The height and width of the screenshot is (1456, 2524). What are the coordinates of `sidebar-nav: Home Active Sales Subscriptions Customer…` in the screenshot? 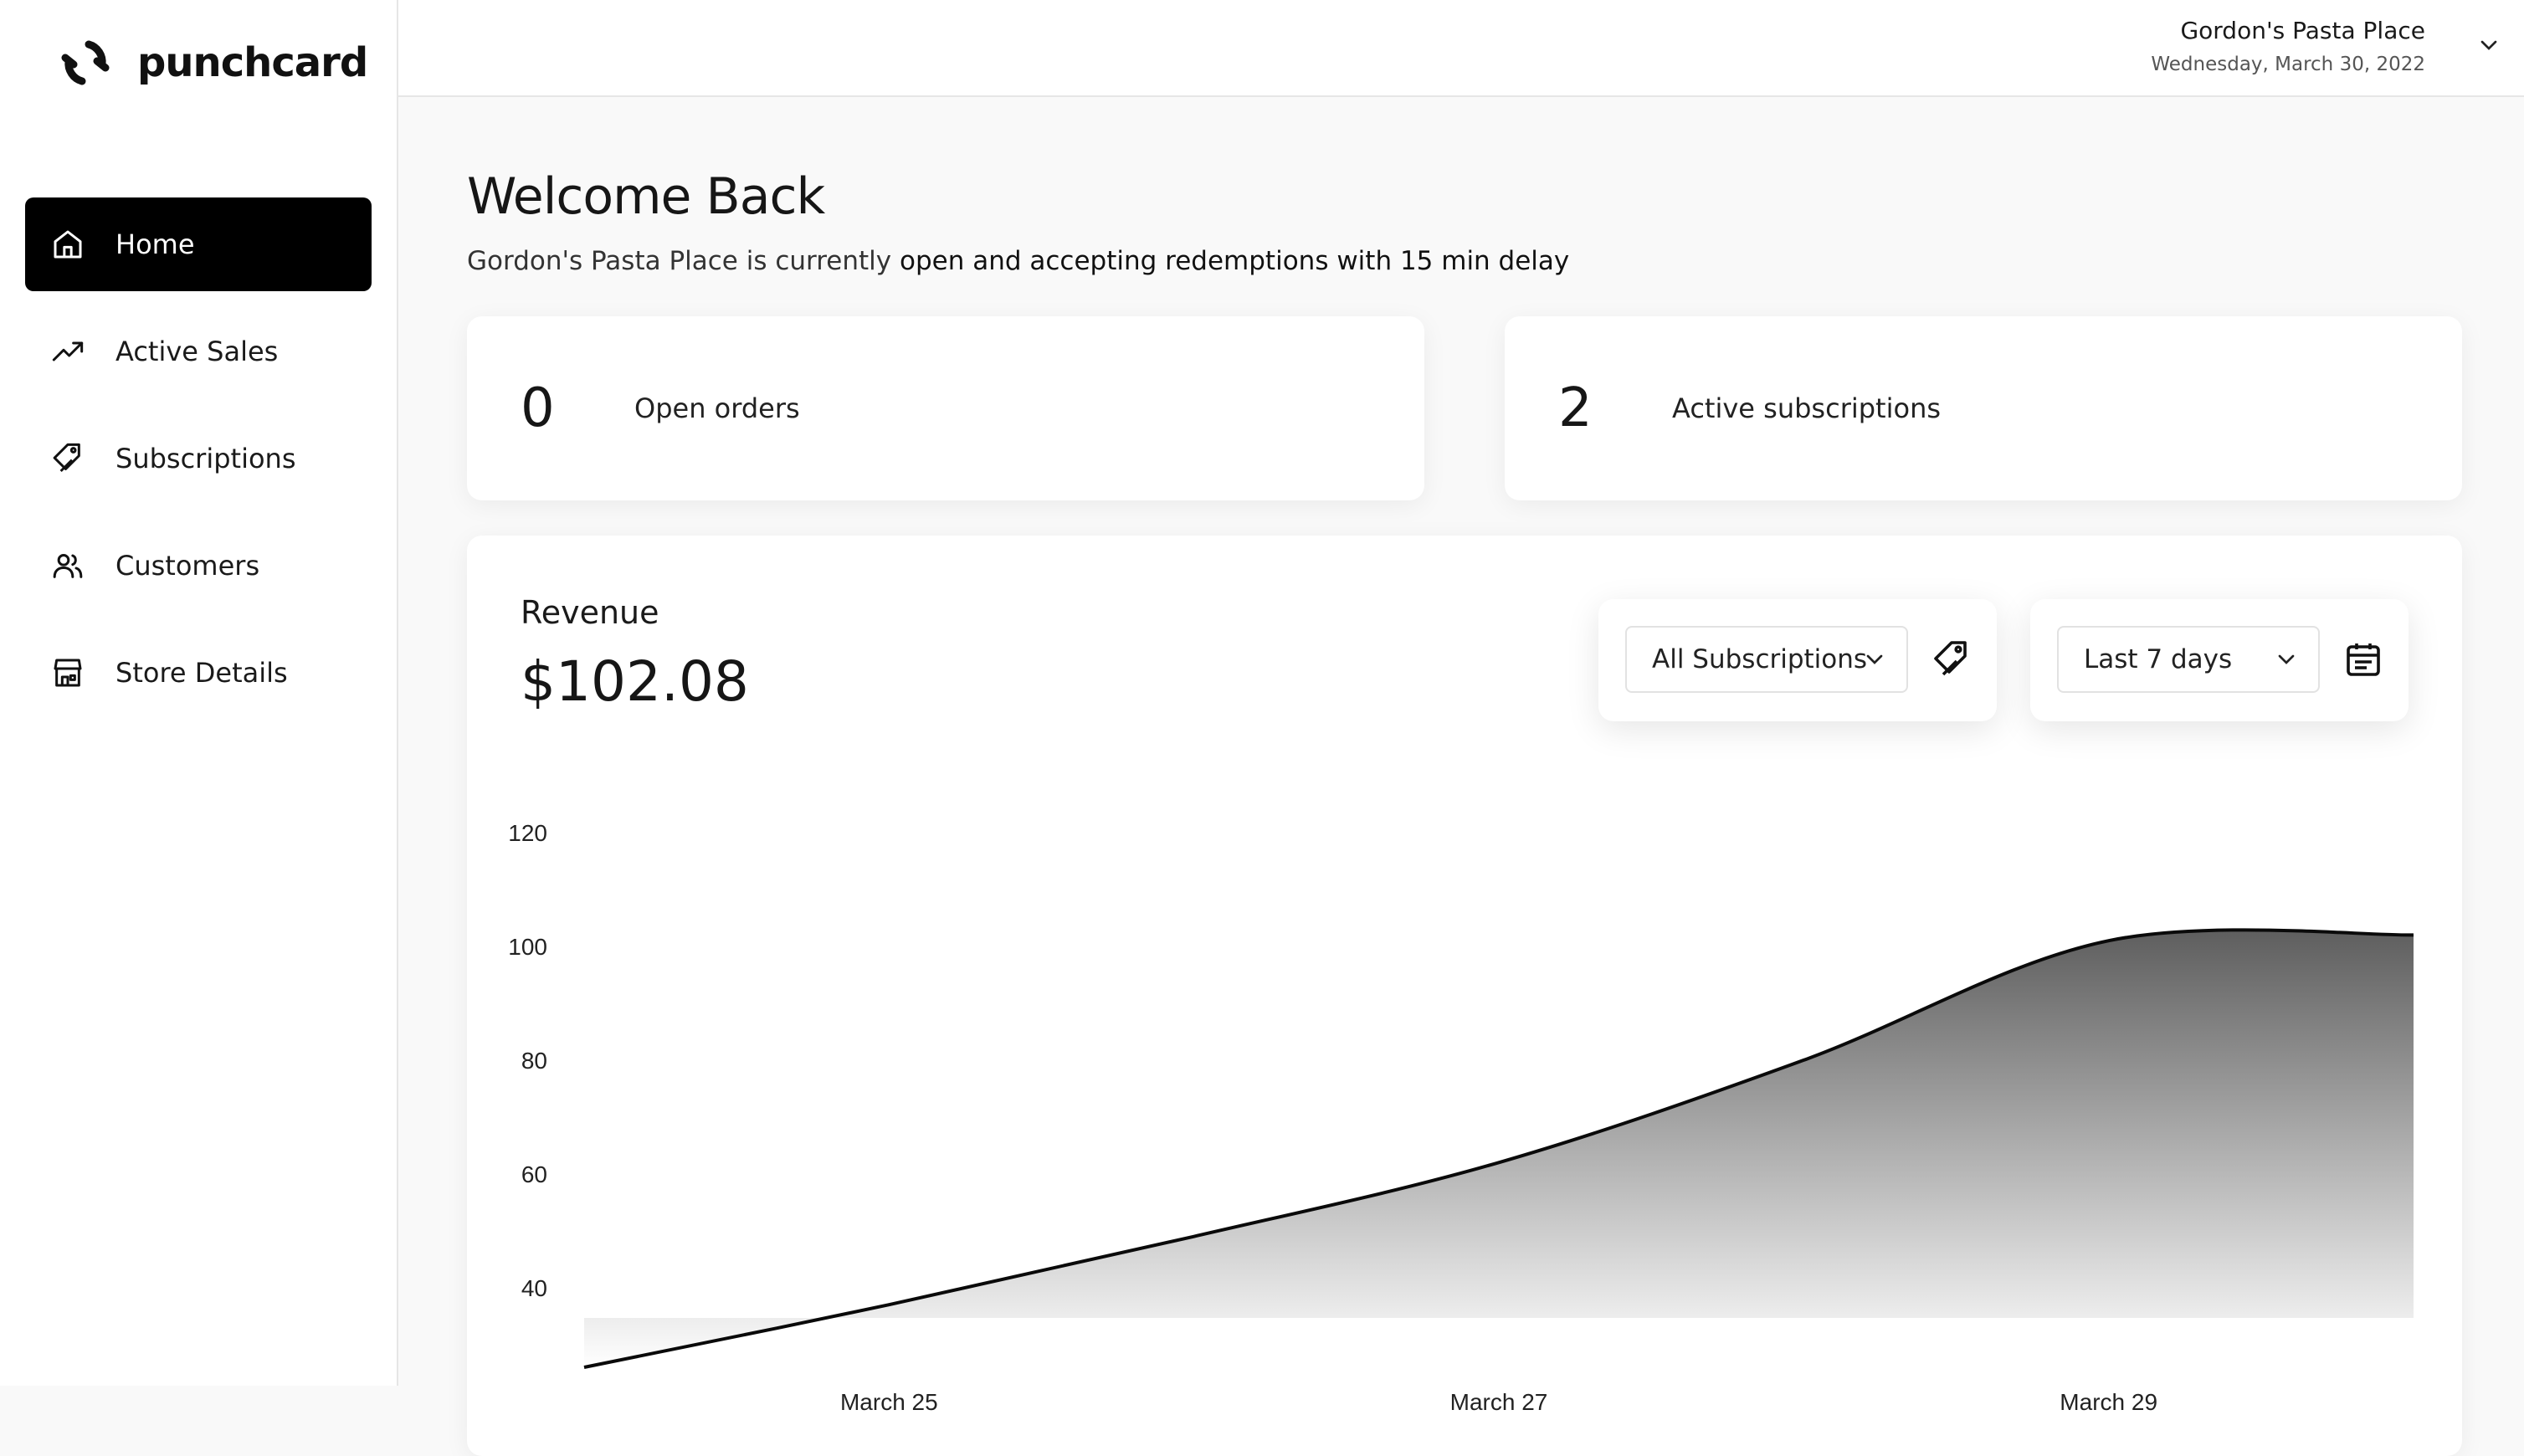 It's located at (198, 465).